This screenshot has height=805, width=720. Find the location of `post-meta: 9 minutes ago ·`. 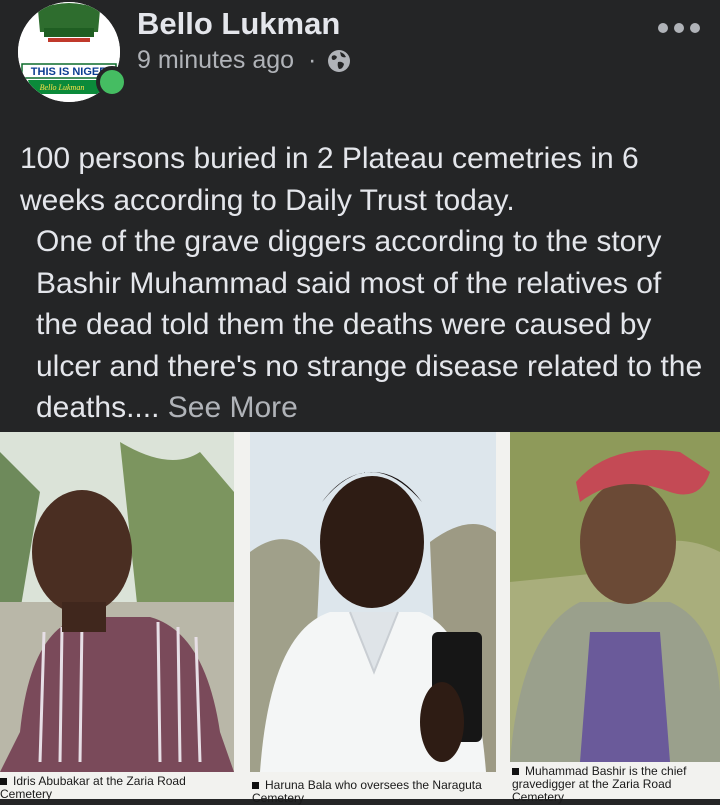

post-meta: 9 minutes ago · is located at coordinates (244, 60).